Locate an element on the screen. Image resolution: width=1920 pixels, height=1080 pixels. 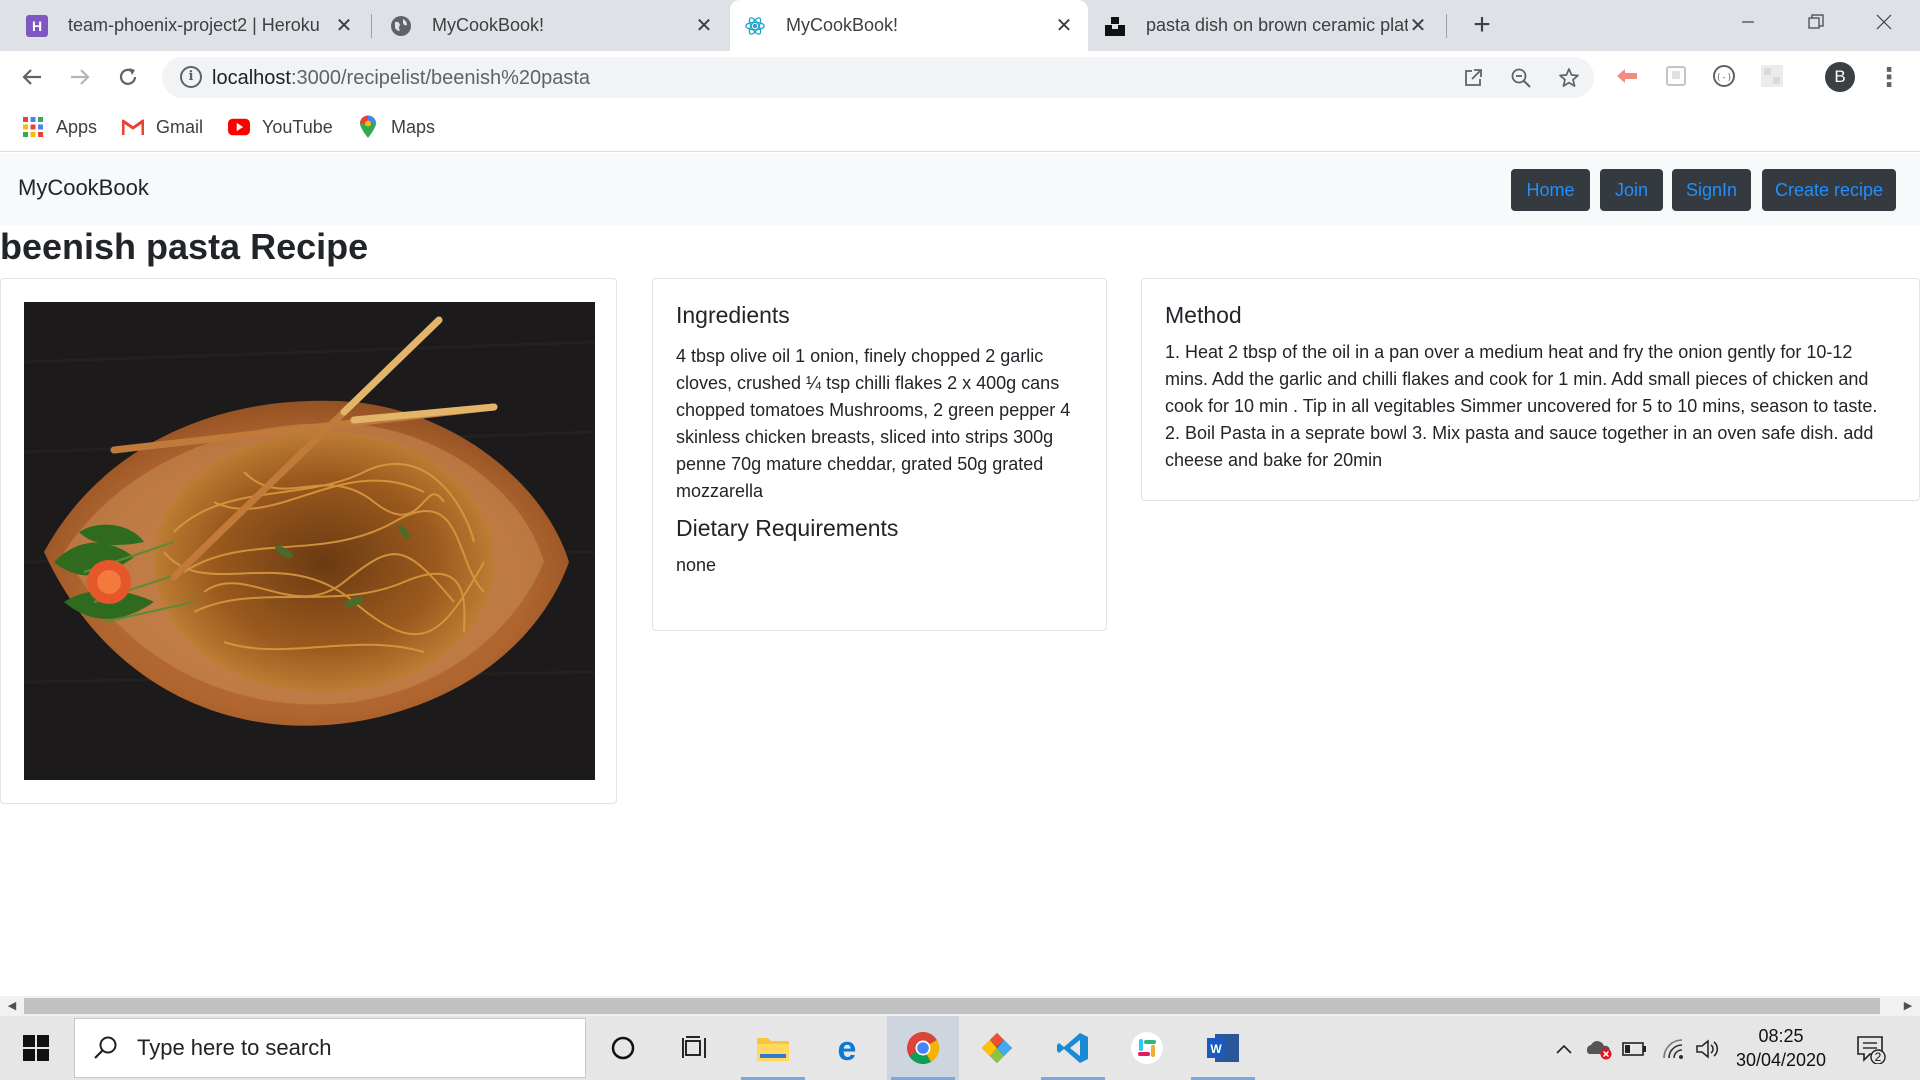
dietary-heading: Dietary Requirements is located at coordinates (787, 528).